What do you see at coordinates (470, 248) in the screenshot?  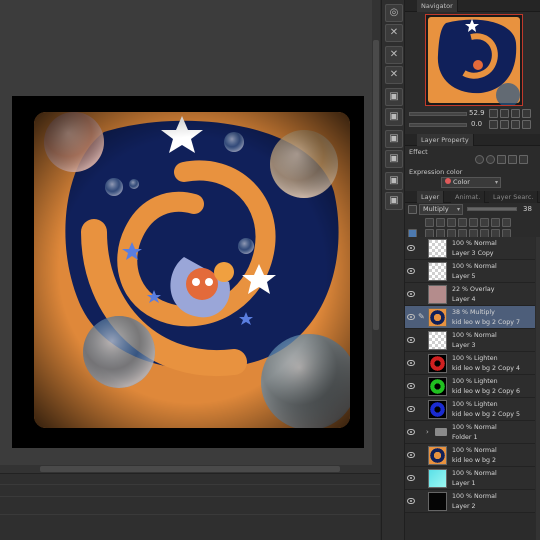 I see `layer-row: 100 % Normal Layer 3 Copy` at bounding box center [470, 248].